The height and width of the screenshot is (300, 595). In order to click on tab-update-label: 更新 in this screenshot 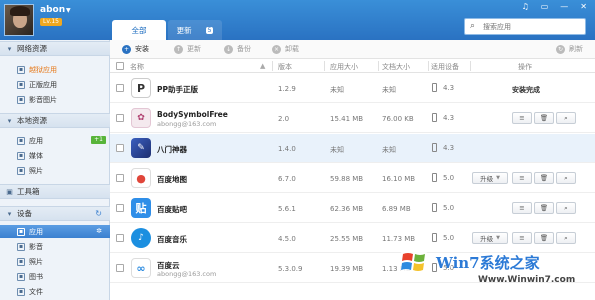, I will do `click(184, 30)`.